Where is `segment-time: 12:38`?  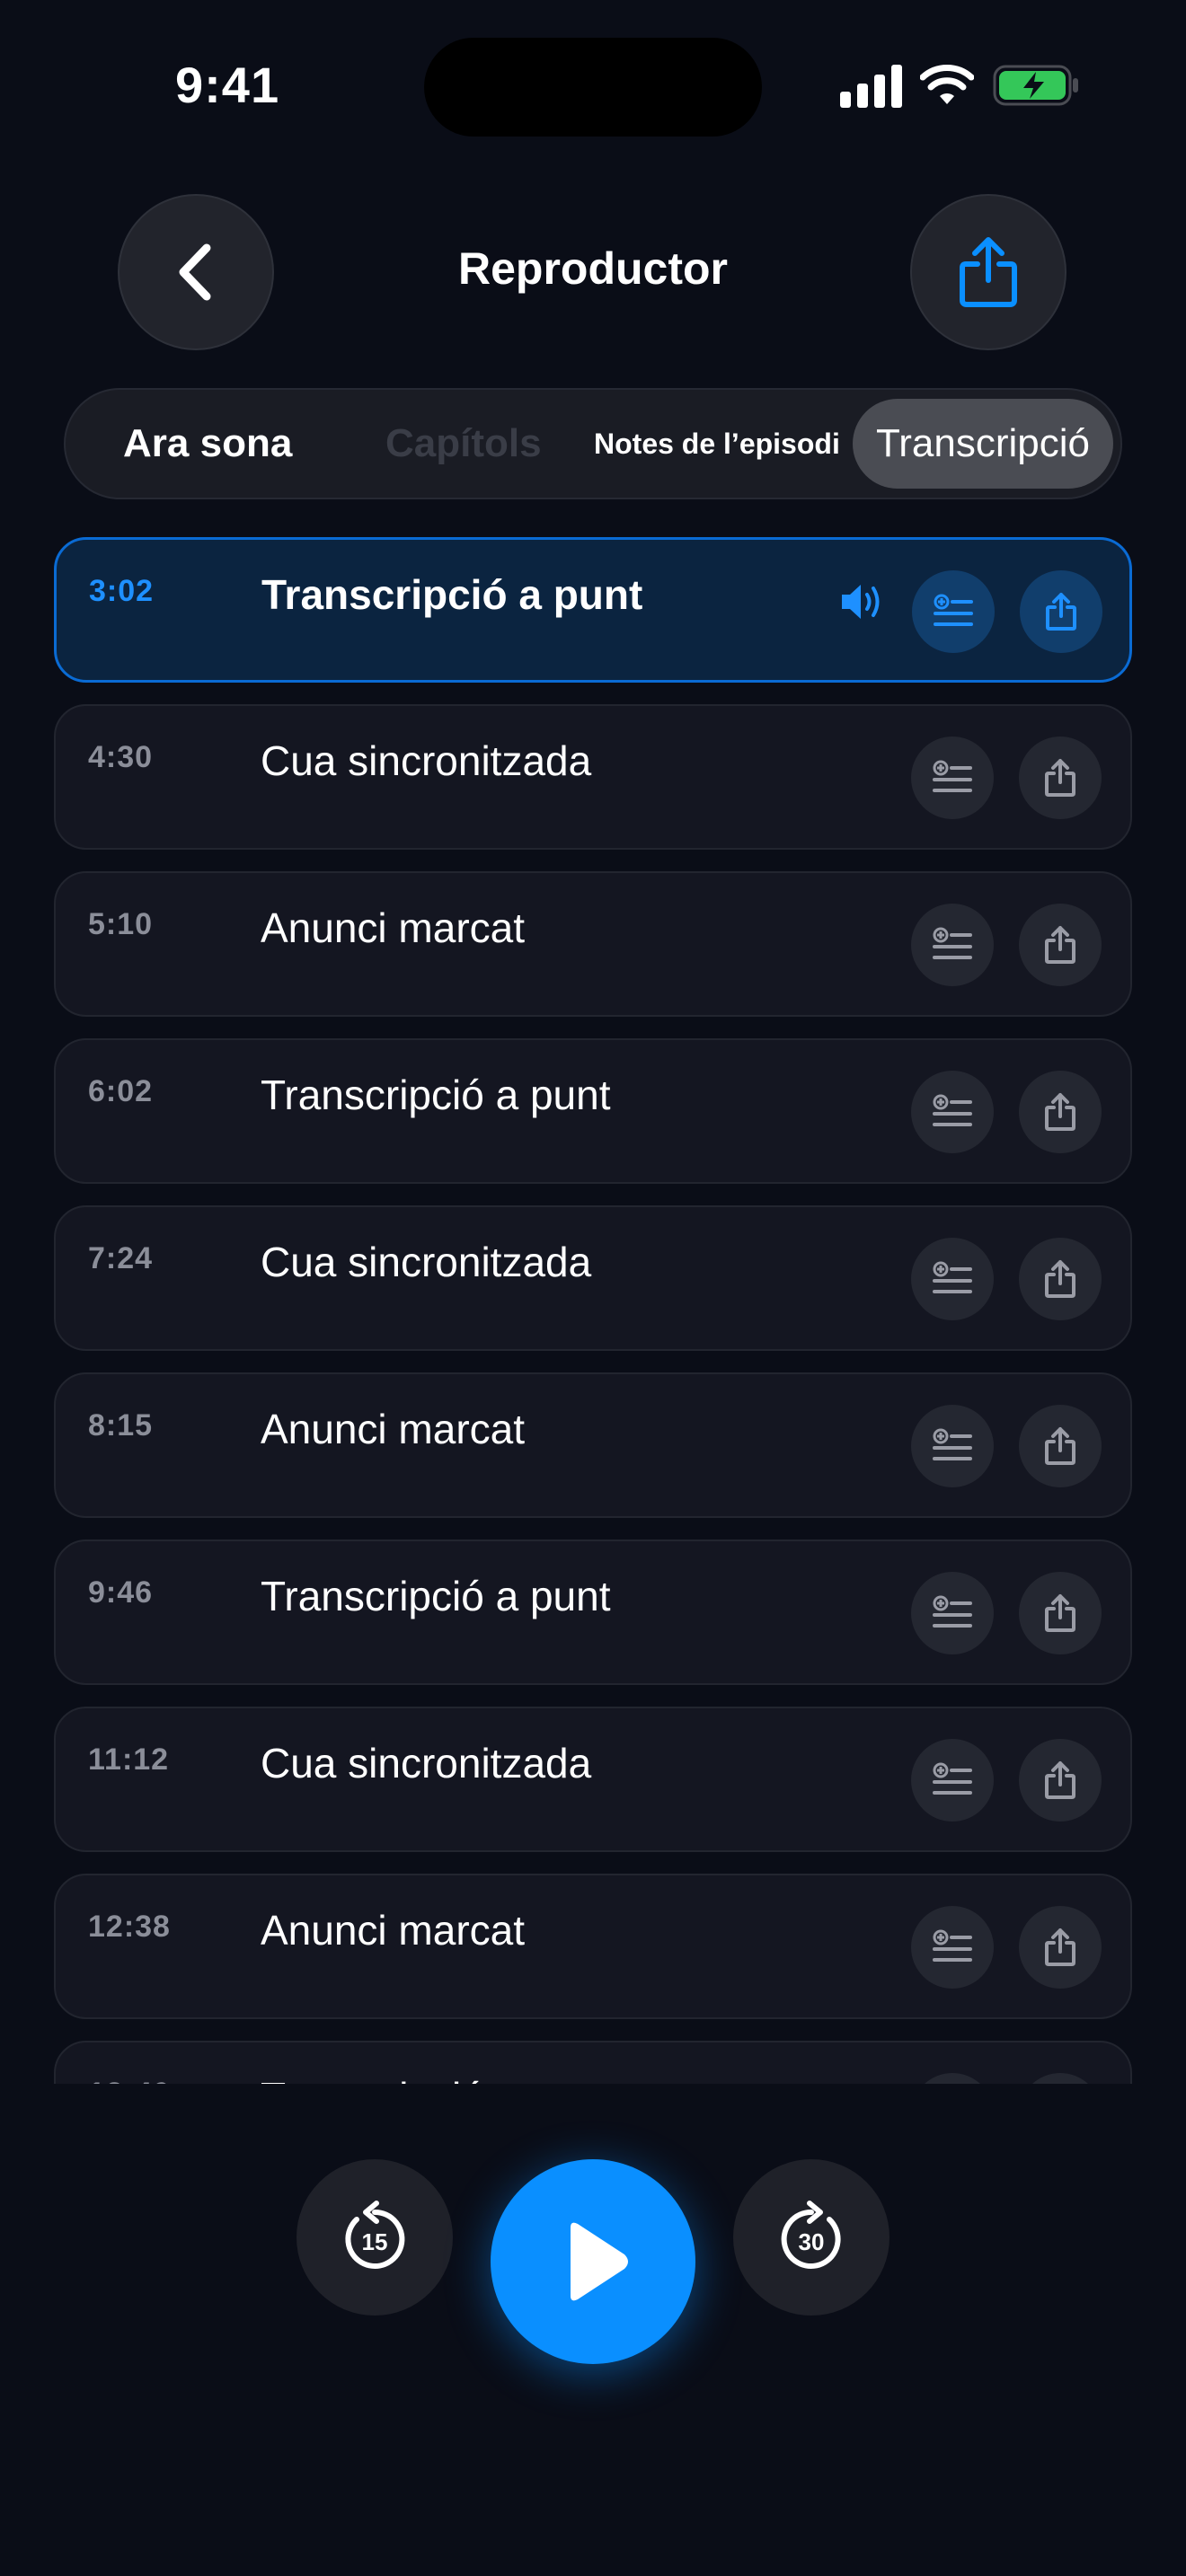 segment-time: 12:38 is located at coordinates (129, 1927).